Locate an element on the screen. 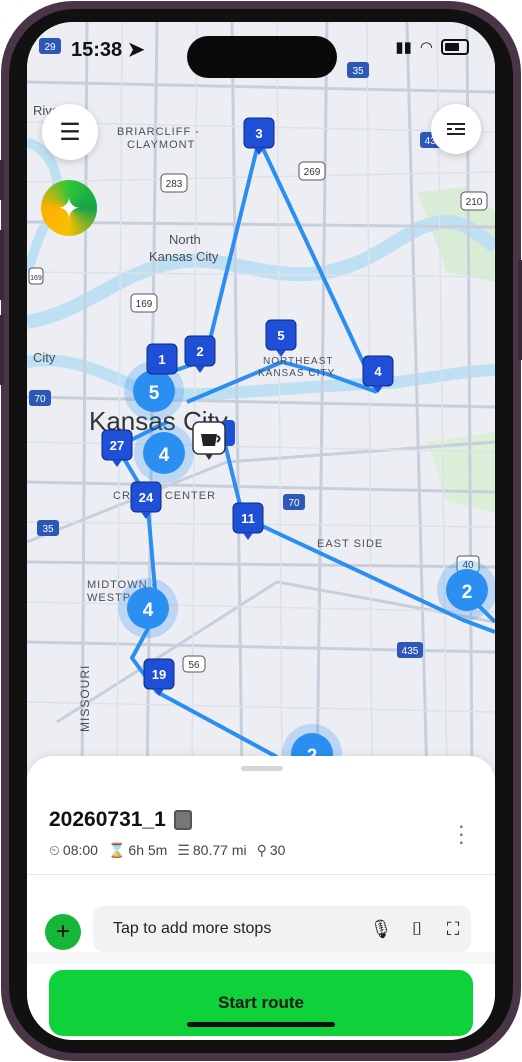  highway-shield: 283 is located at coordinates (174, 183).